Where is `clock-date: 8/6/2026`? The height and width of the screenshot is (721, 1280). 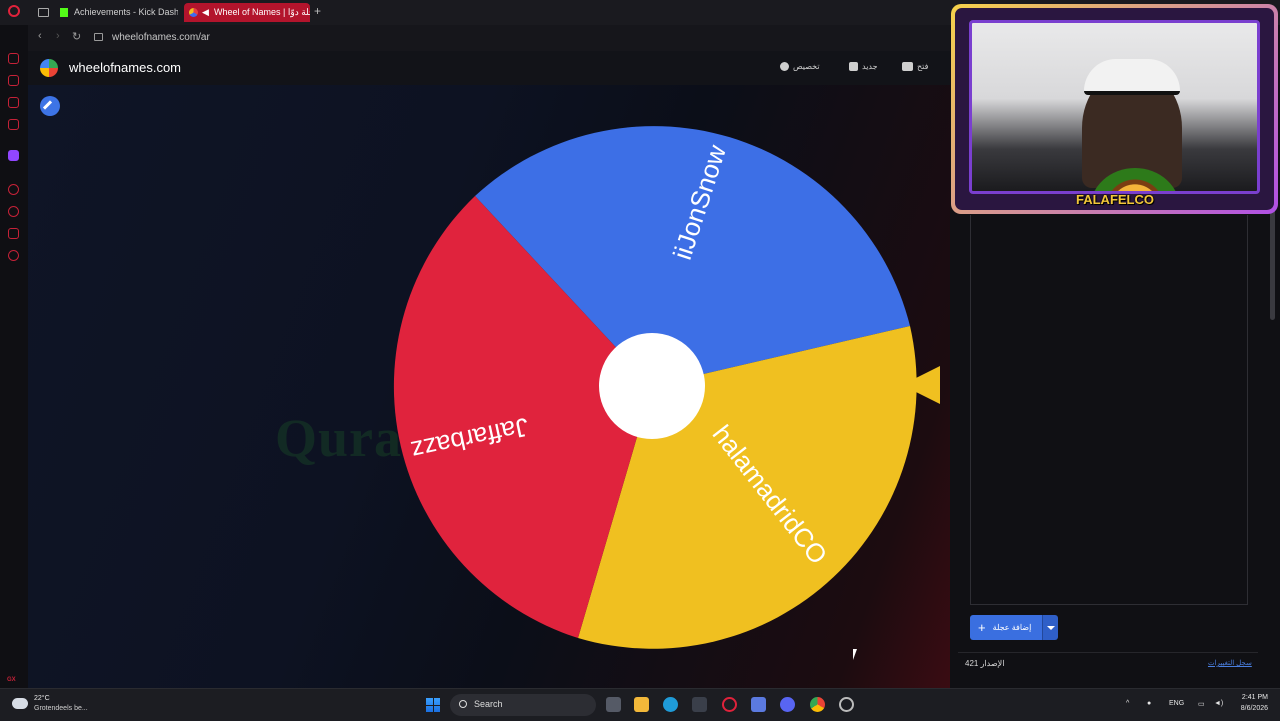
clock-date: 8/6/2026 is located at coordinates (1249, 708).